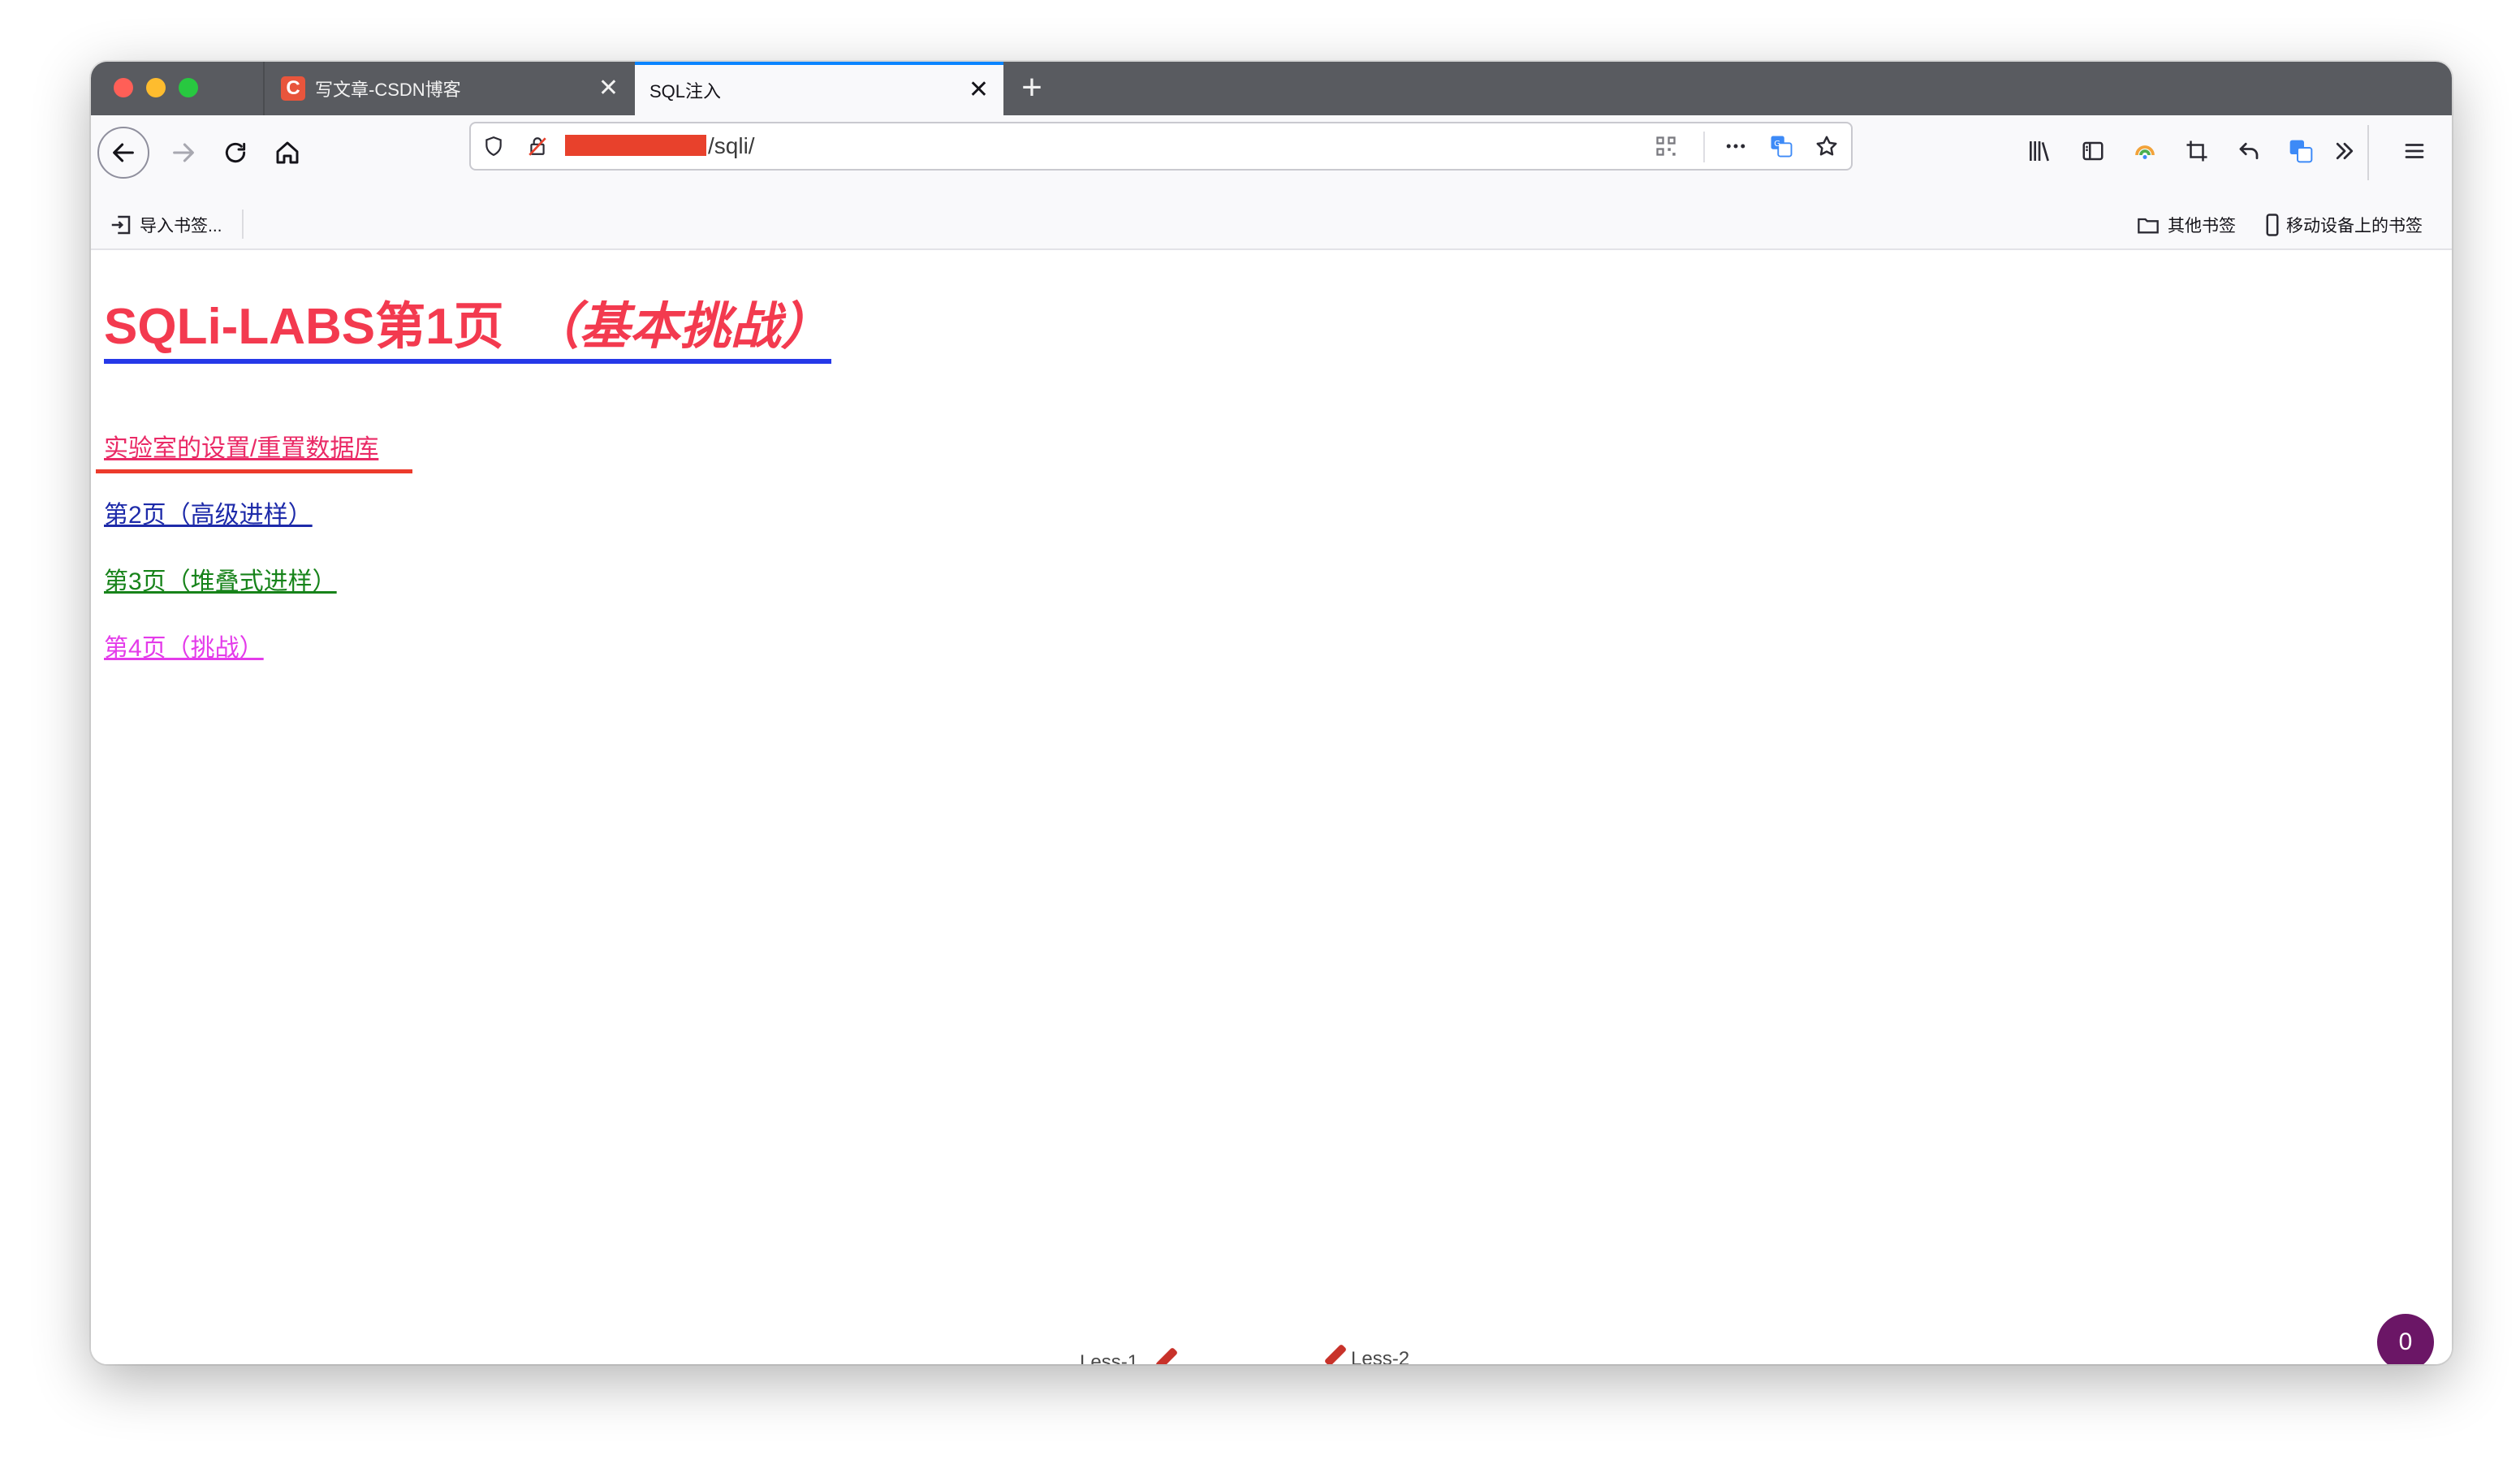  What do you see at coordinates (537, 146) in the screenshot?
I see `insecure-connection-icon` at bounding box center [537, 146].